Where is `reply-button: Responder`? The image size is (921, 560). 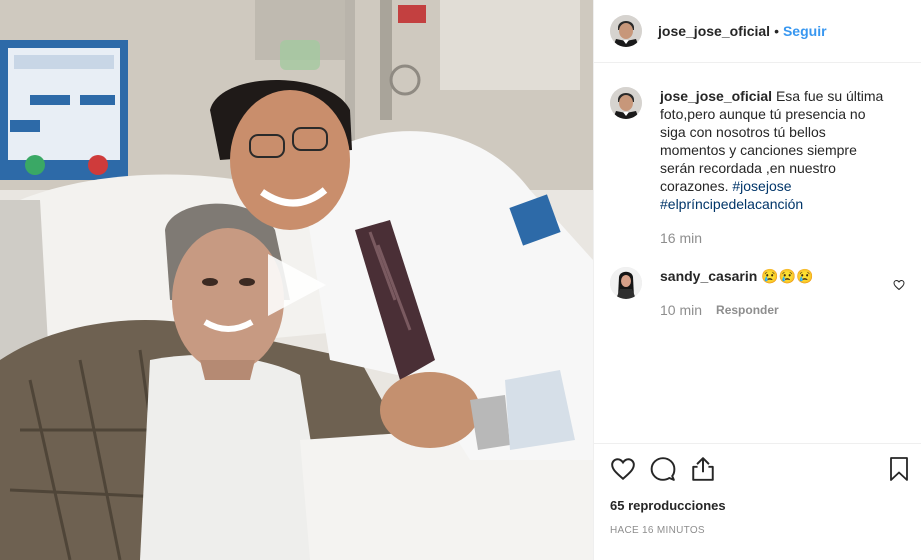
reply-button: Responder is located at coordinates (747, 310).